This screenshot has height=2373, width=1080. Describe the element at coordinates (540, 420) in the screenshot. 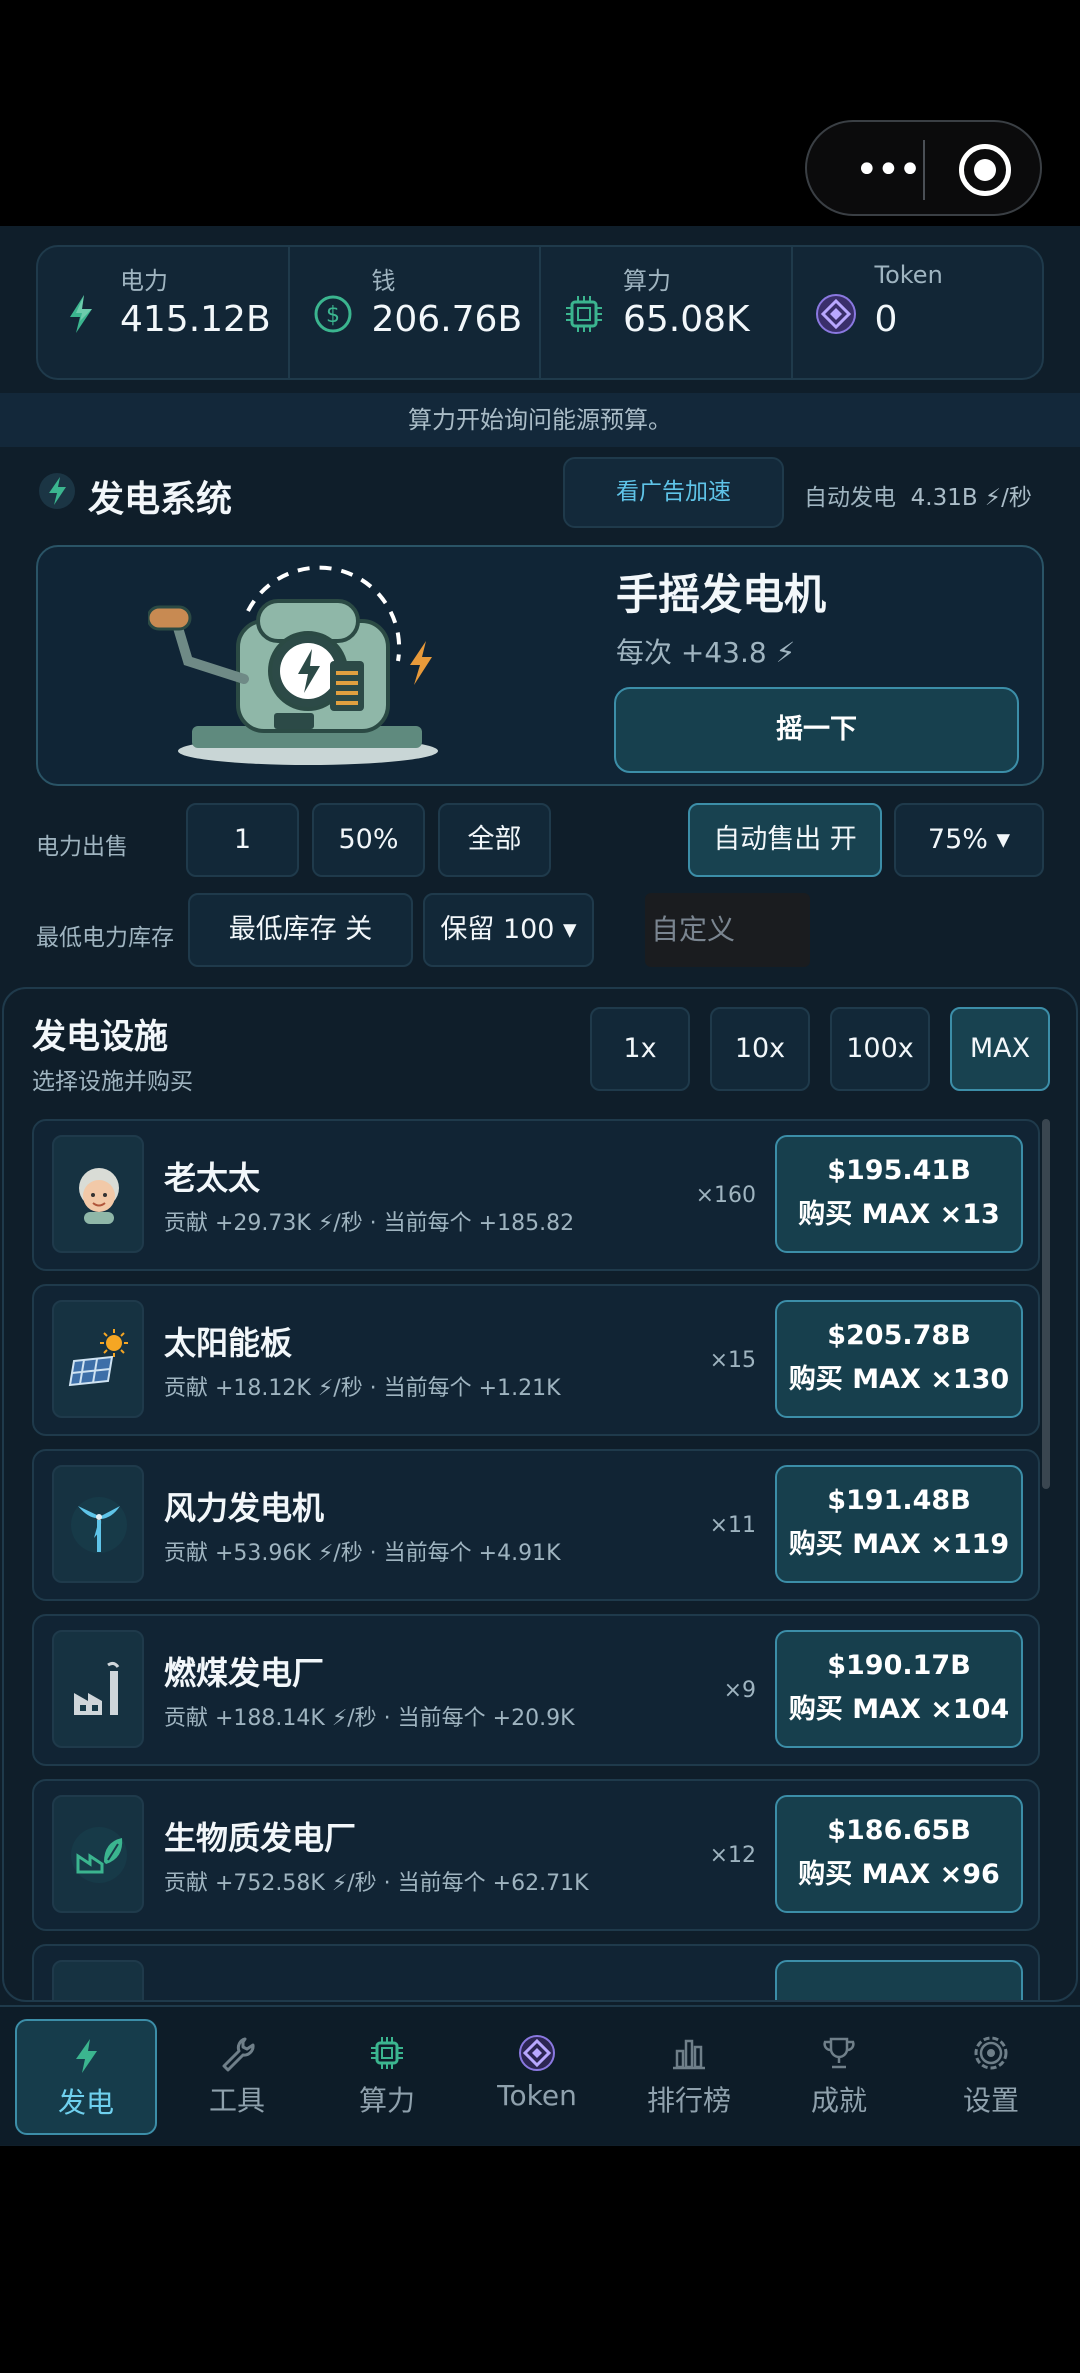

I see `notice-banner: 算力开始询问能源预算。` at that location.